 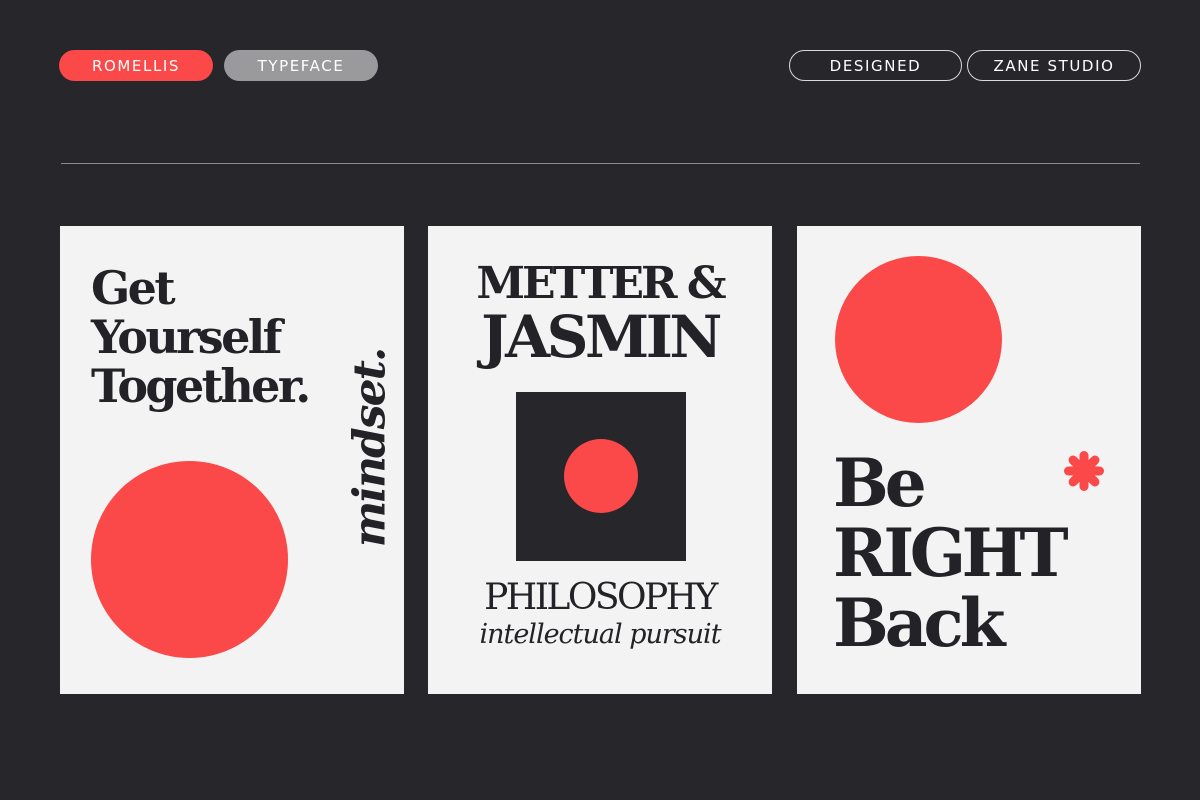 I want to click on poster-2-tagline: intellectual pursuit, so click(x=600, y=634).